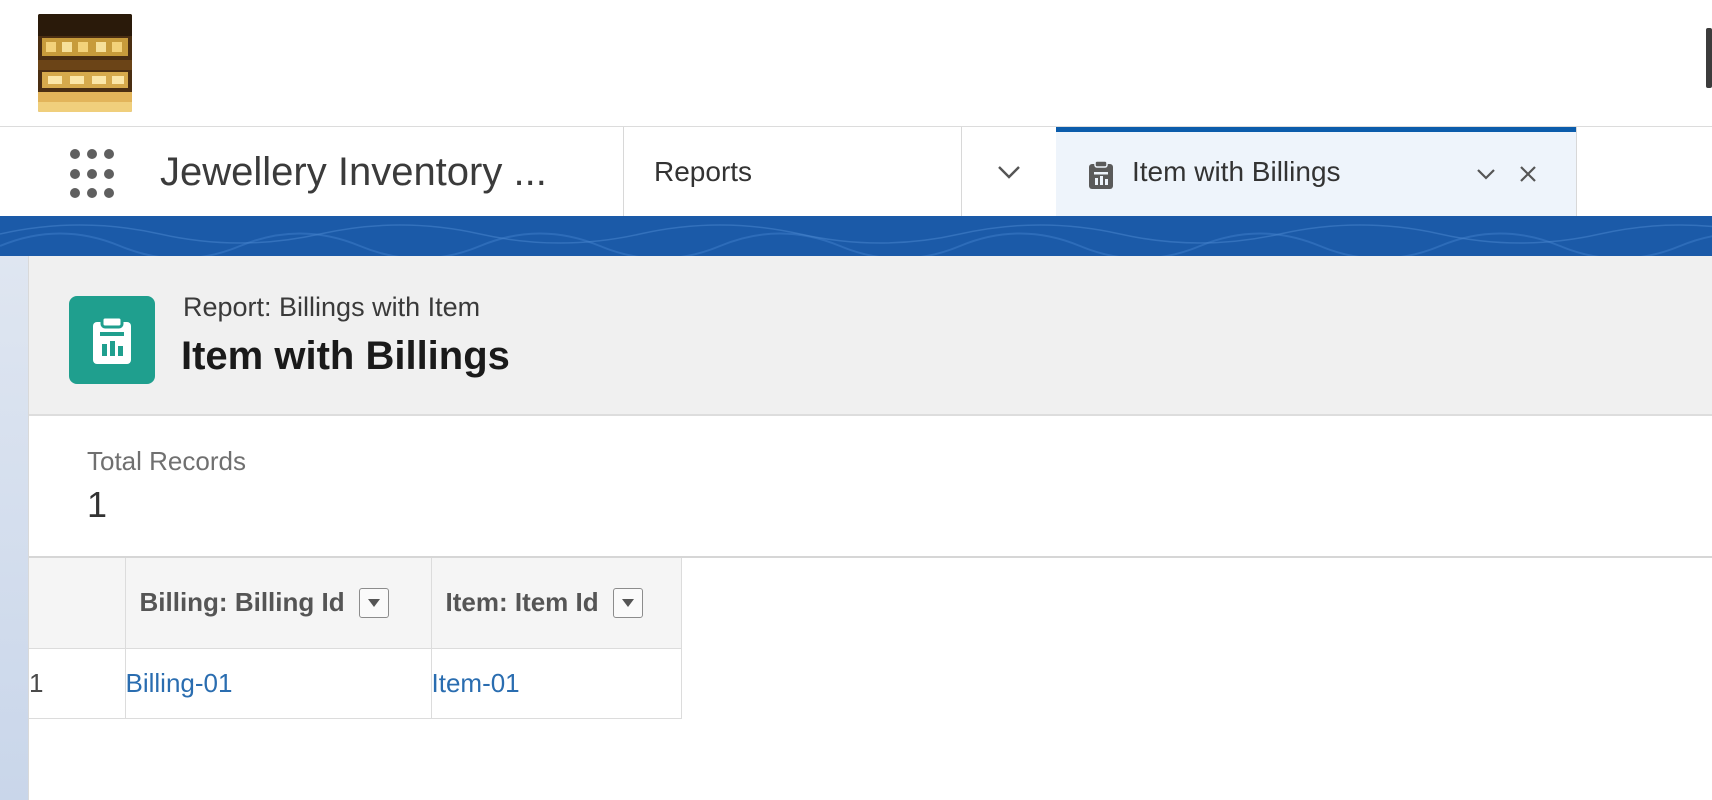  I want to click on tab-label: Item with Billings, so click(1236, 171).